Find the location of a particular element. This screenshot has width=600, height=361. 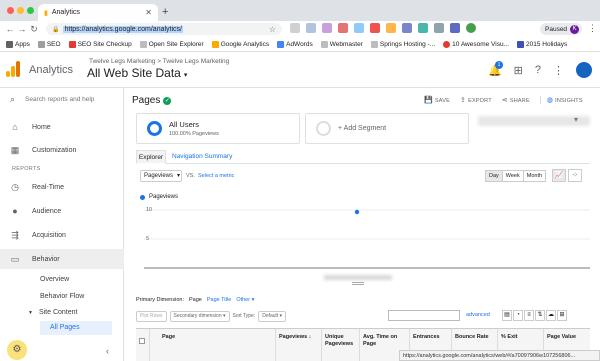

term-cloud-view-icon: ☁ is located at coordinates (551, 315).